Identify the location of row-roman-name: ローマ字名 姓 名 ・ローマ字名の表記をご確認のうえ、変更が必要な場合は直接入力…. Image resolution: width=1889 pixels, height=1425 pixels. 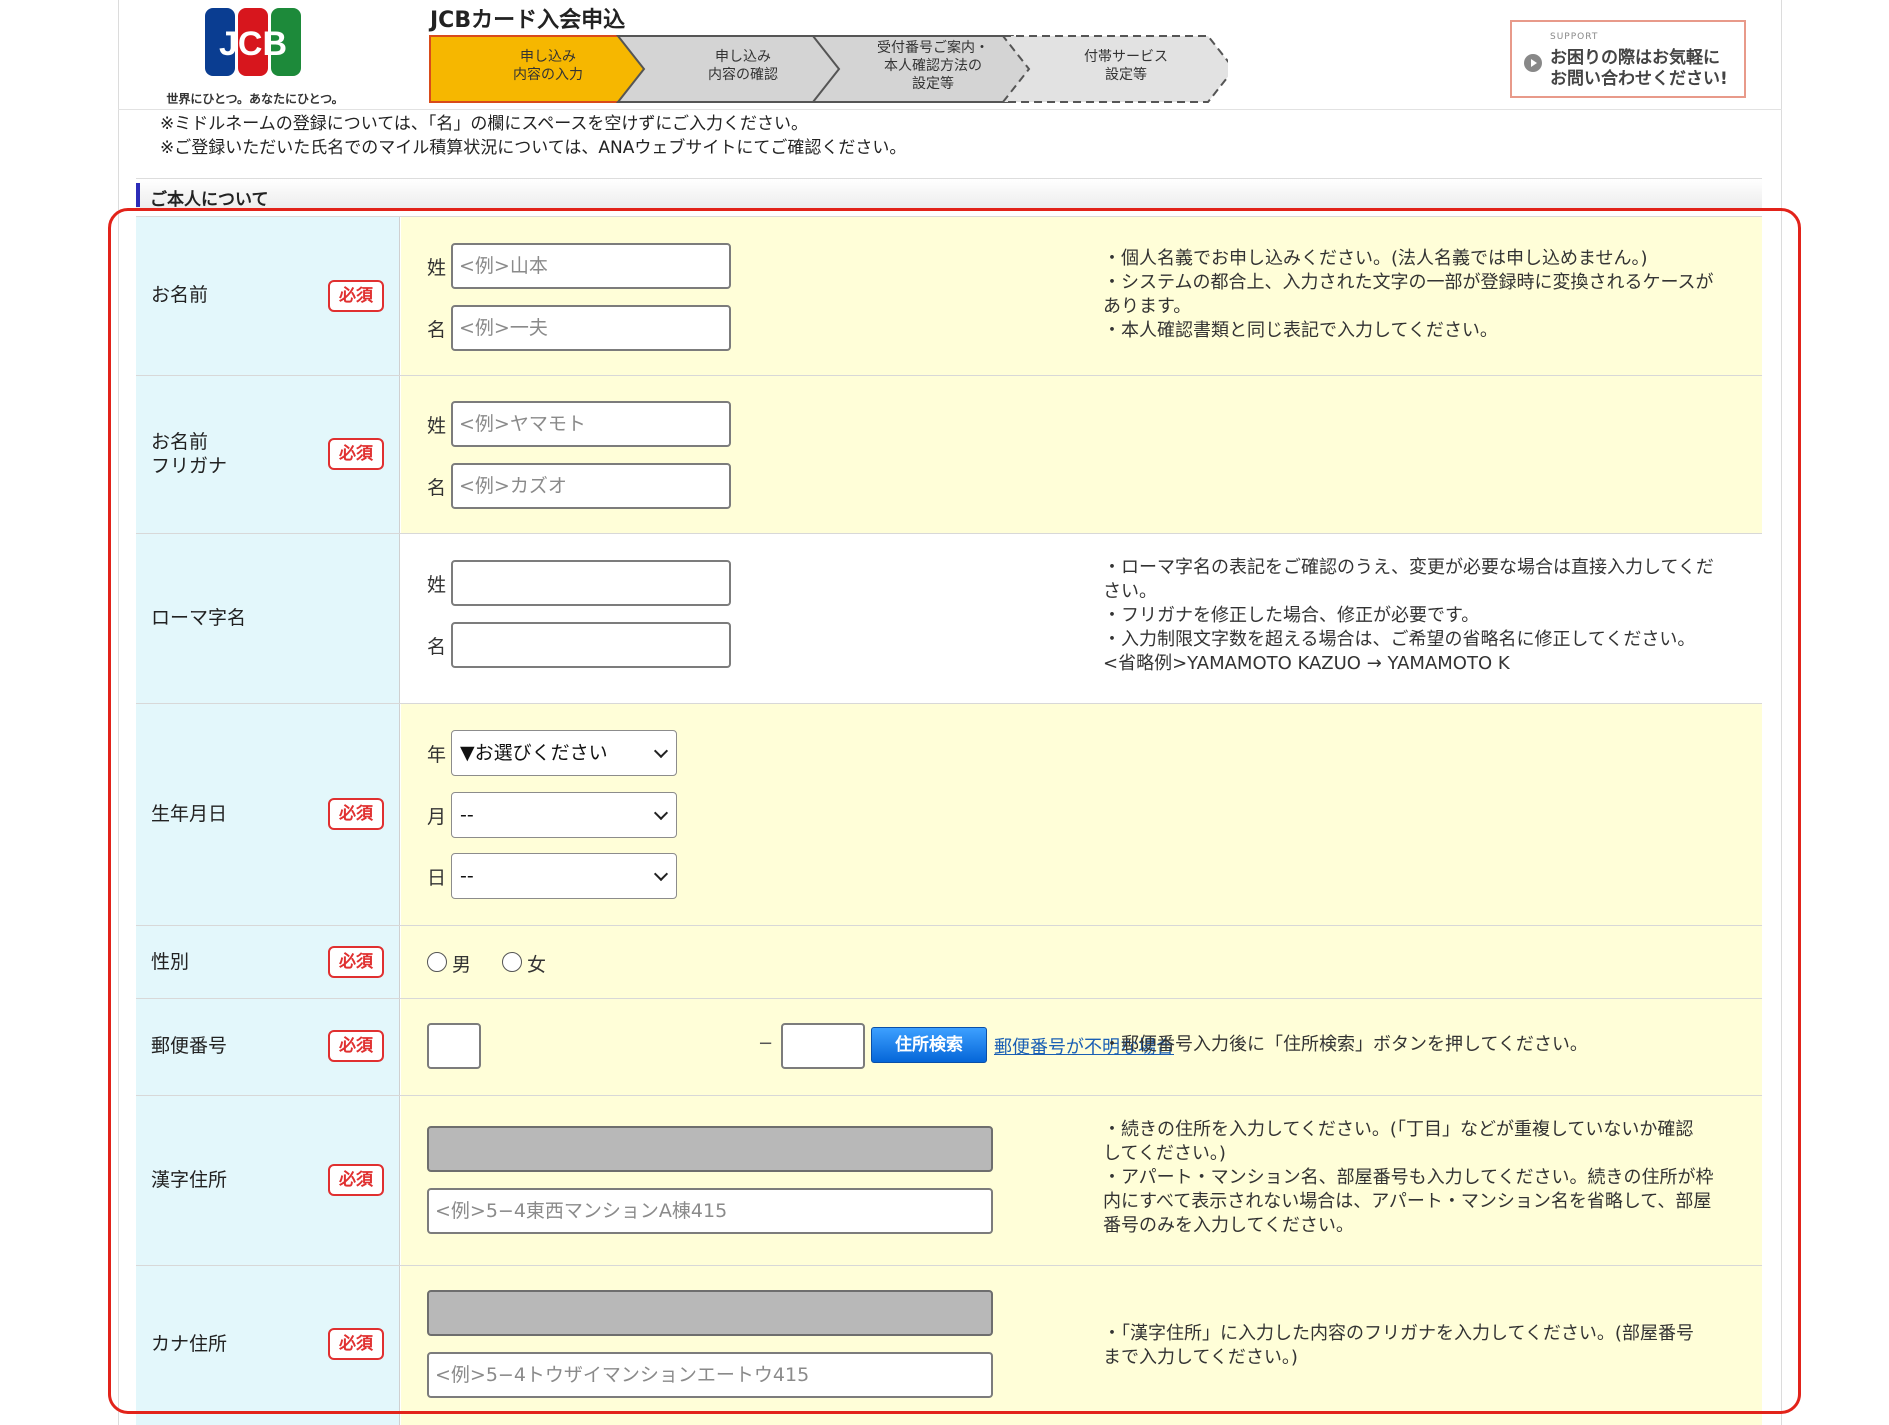
(949, 619).